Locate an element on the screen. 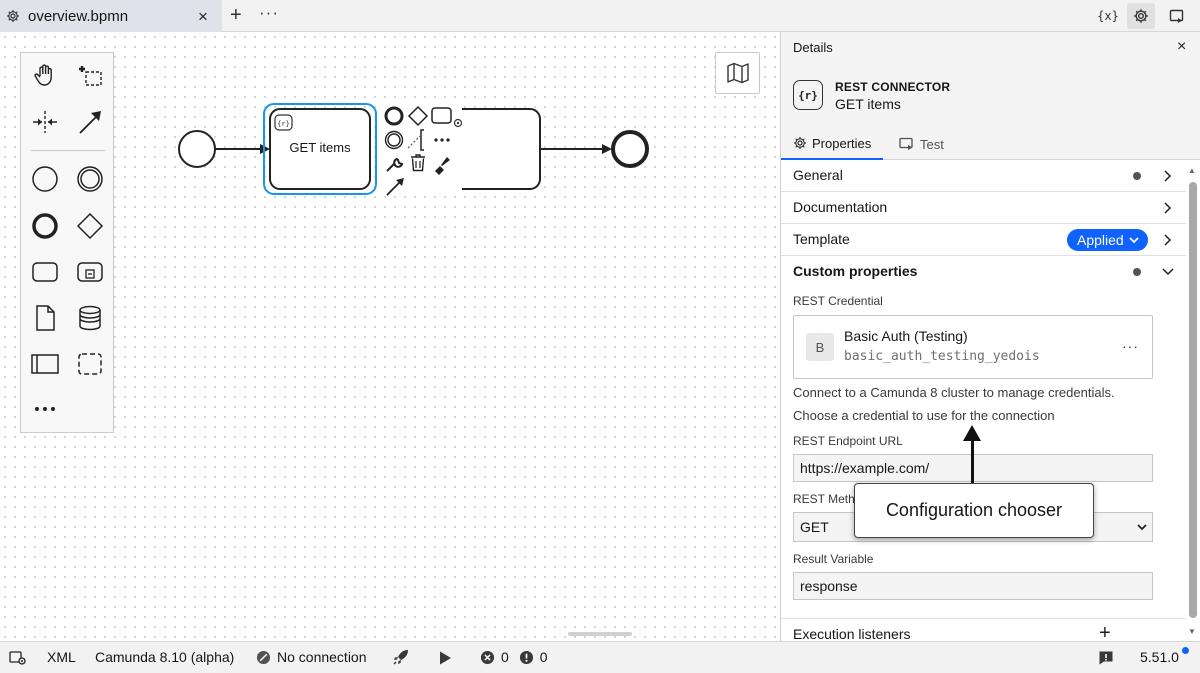 Image resolution: width=1200 pixels, height=673 pixels. group-documentation-label: Documentation is located at coordinates (840, 207).